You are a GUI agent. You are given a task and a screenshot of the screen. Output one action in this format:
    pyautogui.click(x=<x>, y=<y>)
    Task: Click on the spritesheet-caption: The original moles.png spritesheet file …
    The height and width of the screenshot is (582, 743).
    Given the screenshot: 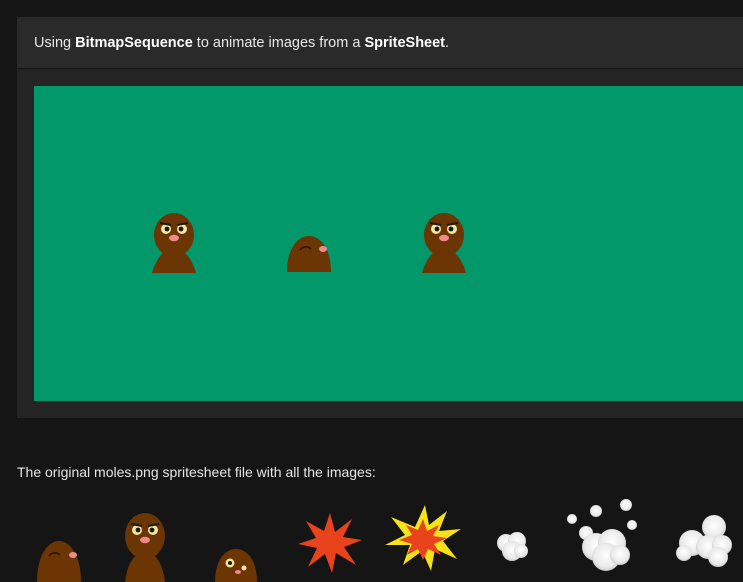 What is the action you would take?
    pyautogui.click(x=196, y=472)
    